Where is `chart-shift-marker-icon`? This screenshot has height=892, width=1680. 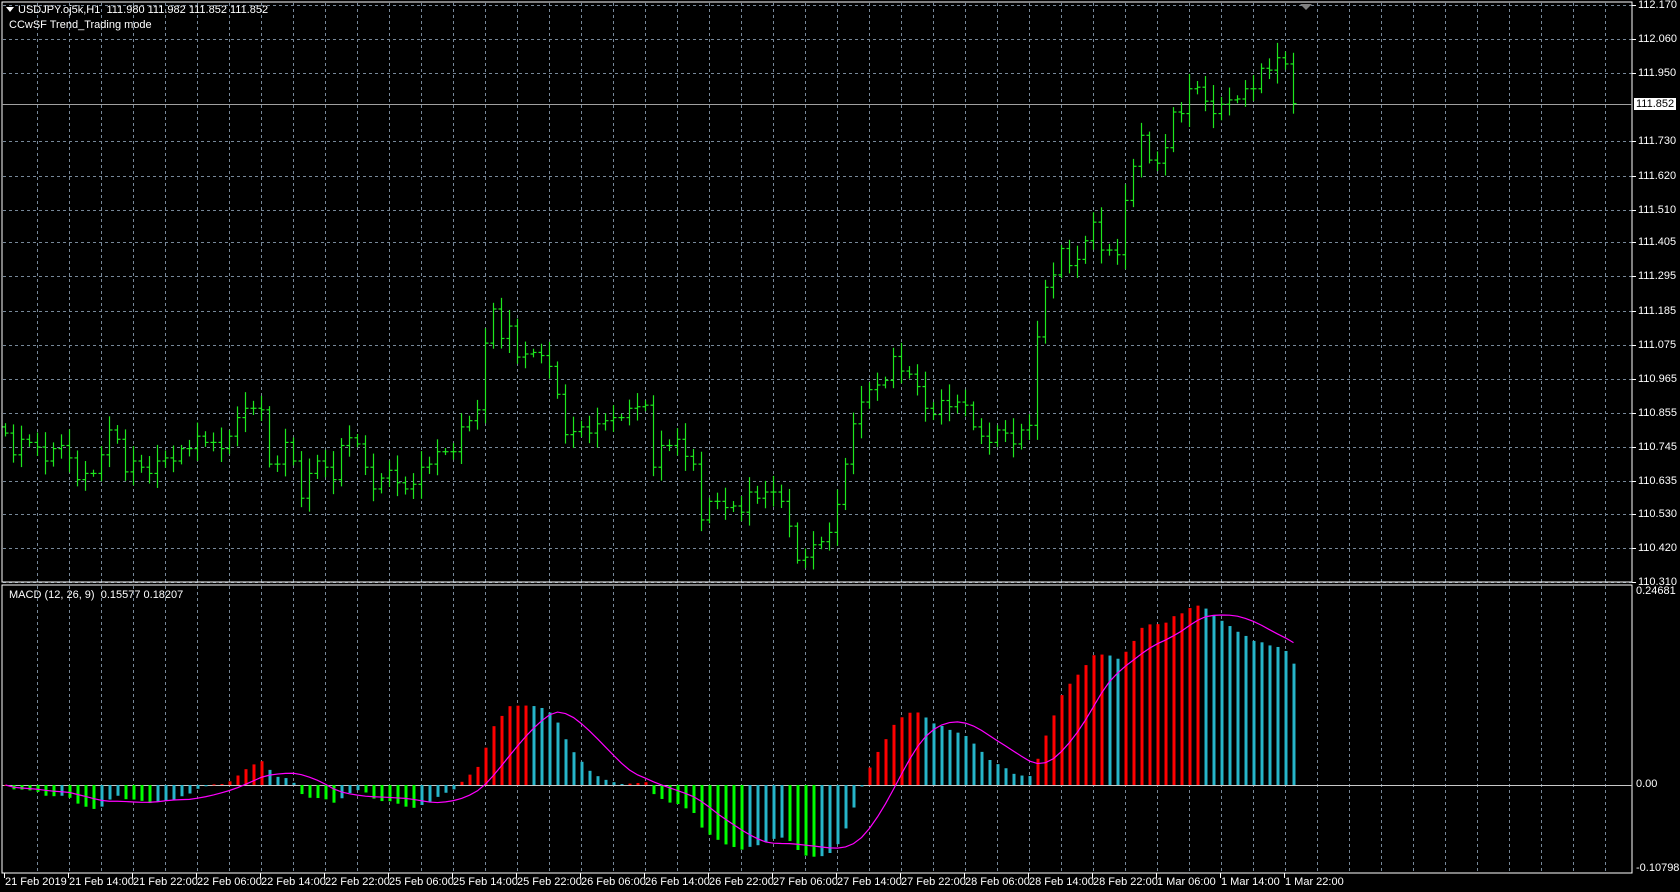
chart-shift-marker-icon is located at coordinates (1306, 7).